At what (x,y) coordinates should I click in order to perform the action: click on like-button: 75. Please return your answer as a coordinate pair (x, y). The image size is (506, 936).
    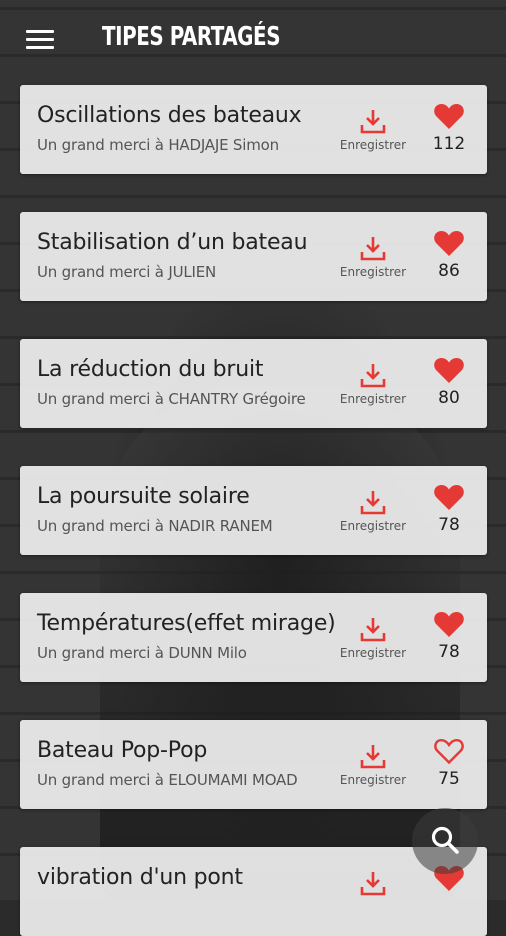
    Looking at the image, I should click on (449, 763).